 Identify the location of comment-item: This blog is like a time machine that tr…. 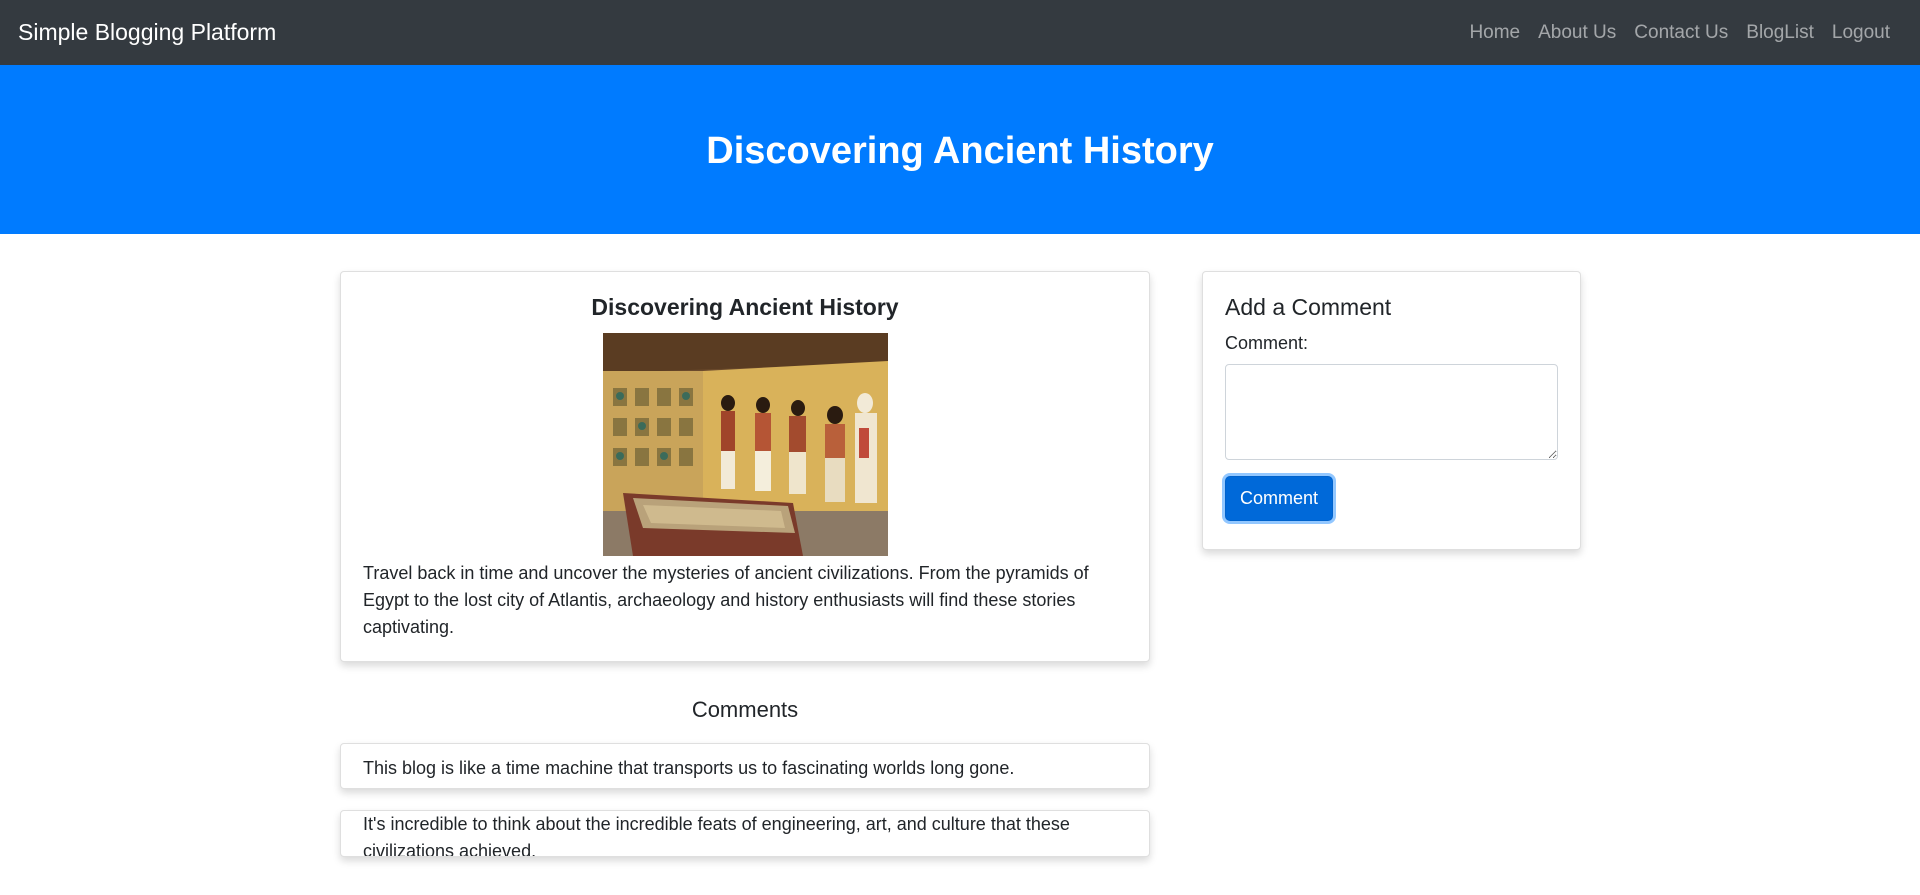
(745, 766).